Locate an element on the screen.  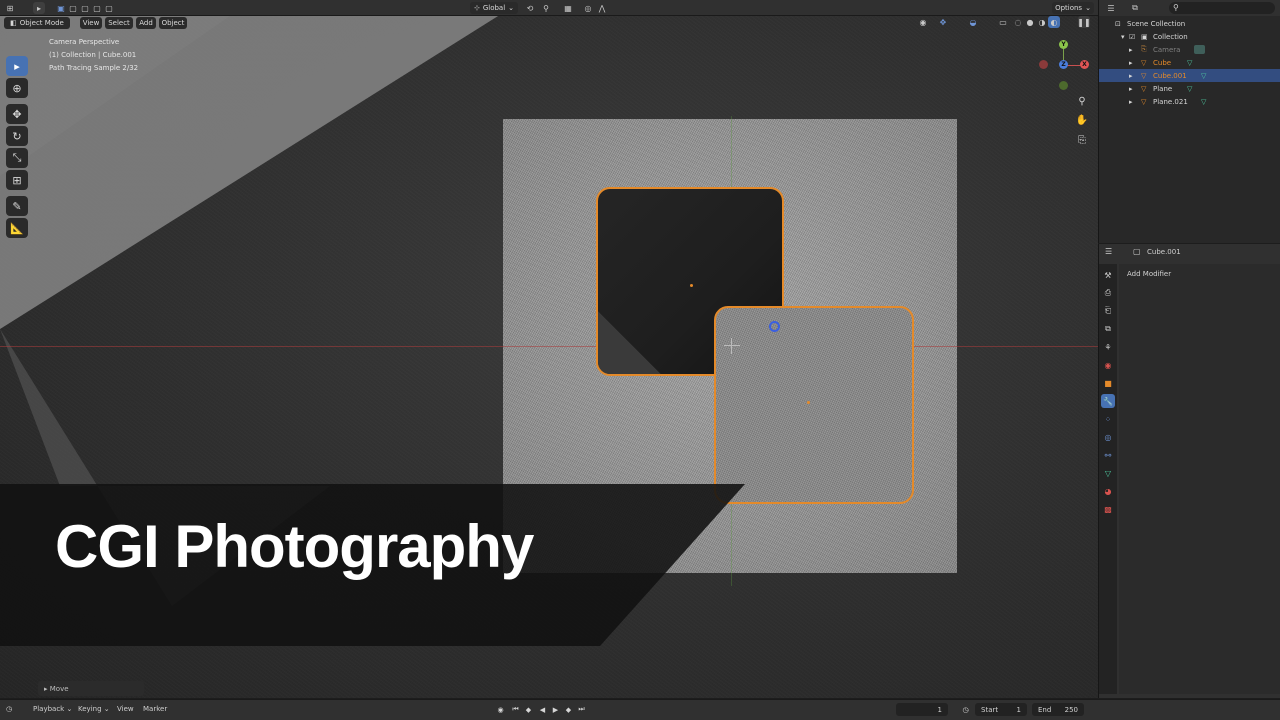
object-tab-icon: ■ is located at coordinates (1108, 383).